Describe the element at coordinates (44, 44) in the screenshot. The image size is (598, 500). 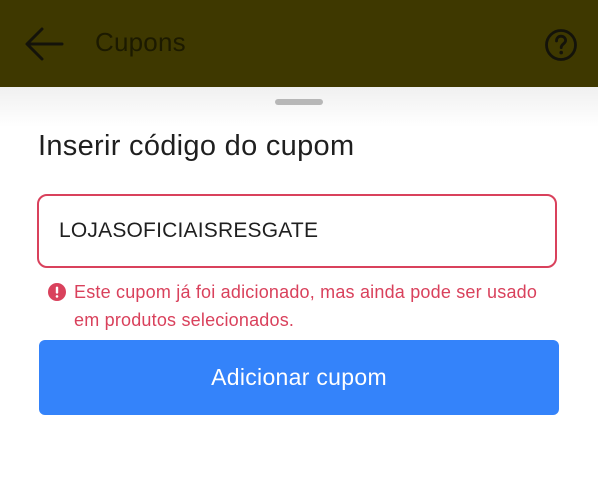
I see `arrow-left-icon` at that location.